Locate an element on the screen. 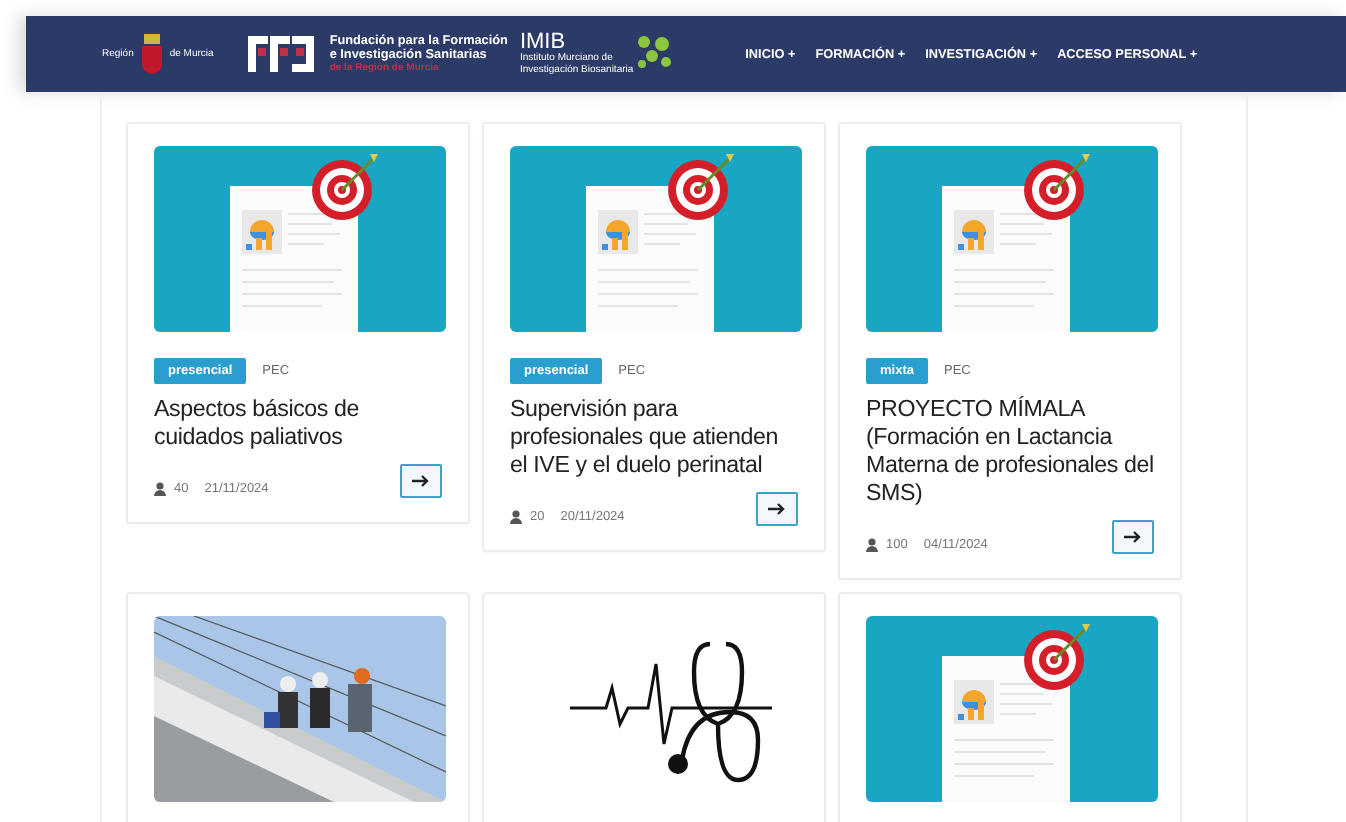 The height and width of the screenshot is (822, 1346). coat-of-arms-icon is located at coordinates (151, 54).